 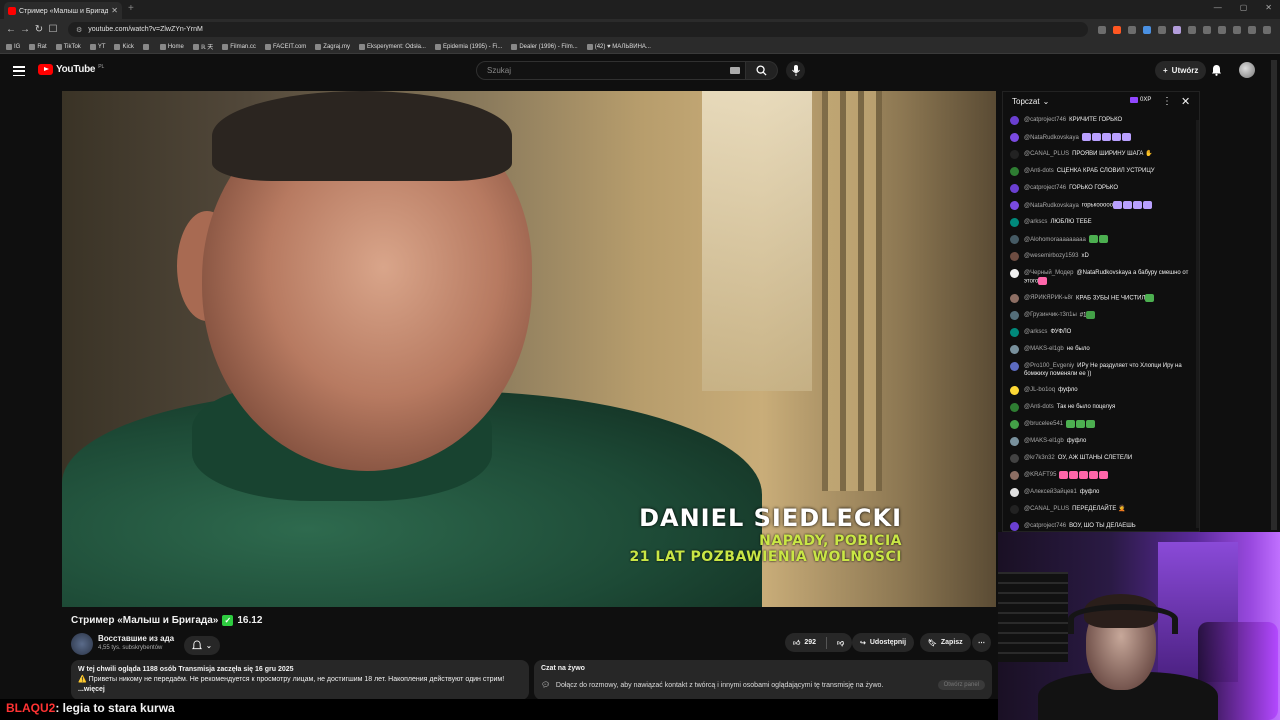 What do you see at coordinates (1051, 256) in the screenshot?
I see `chat-username: @wesemirbozy1593` at bounding box center [1051, 256].